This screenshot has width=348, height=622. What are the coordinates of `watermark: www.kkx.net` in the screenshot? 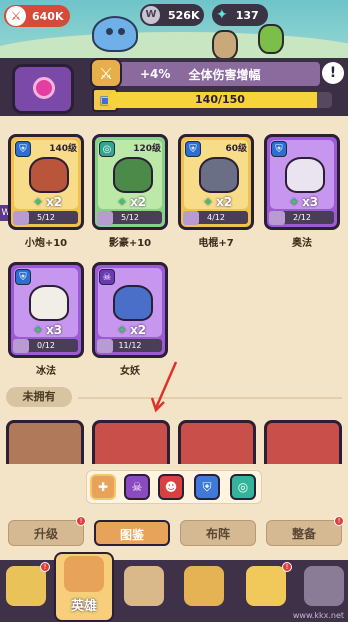 It's located at (318, 615).